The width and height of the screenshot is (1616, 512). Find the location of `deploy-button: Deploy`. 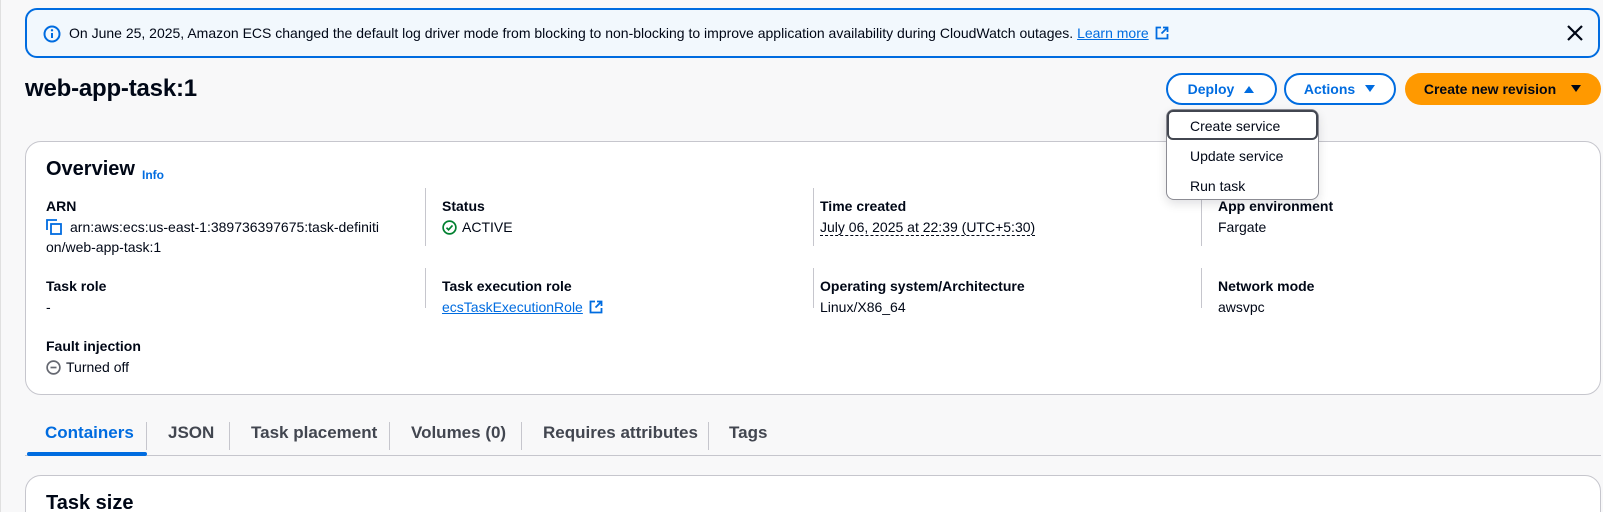

deploy-button: Deploy is located at coordinates (1221, 89).